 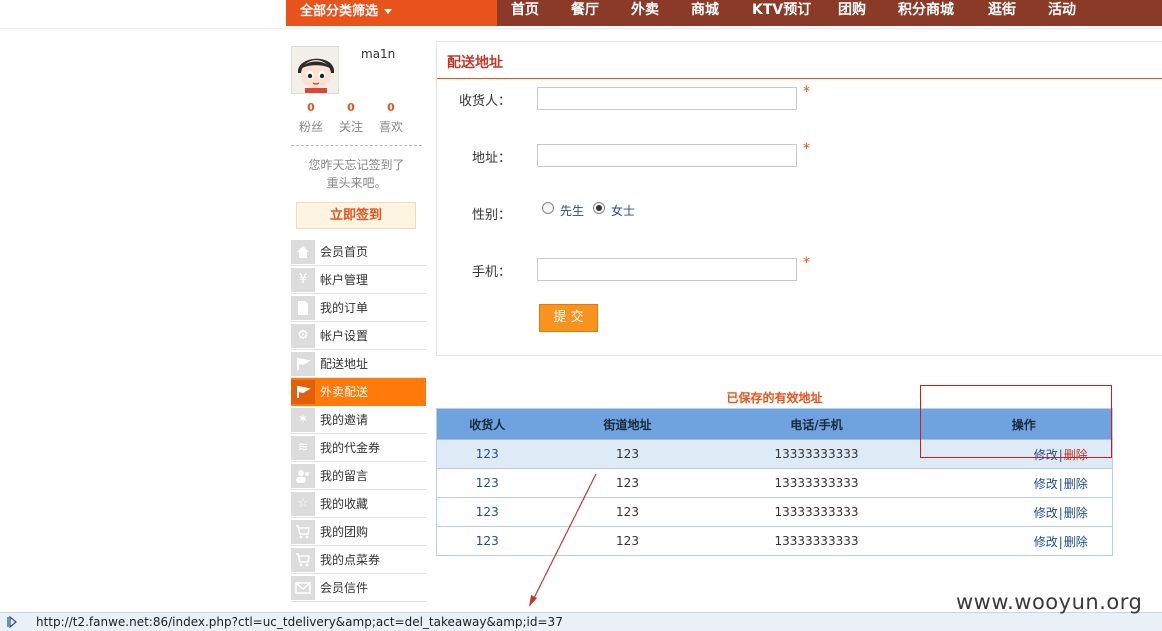 I want to click on menu-item-dish-vouchers: 我的点菜券, so click(x=358, y=560).